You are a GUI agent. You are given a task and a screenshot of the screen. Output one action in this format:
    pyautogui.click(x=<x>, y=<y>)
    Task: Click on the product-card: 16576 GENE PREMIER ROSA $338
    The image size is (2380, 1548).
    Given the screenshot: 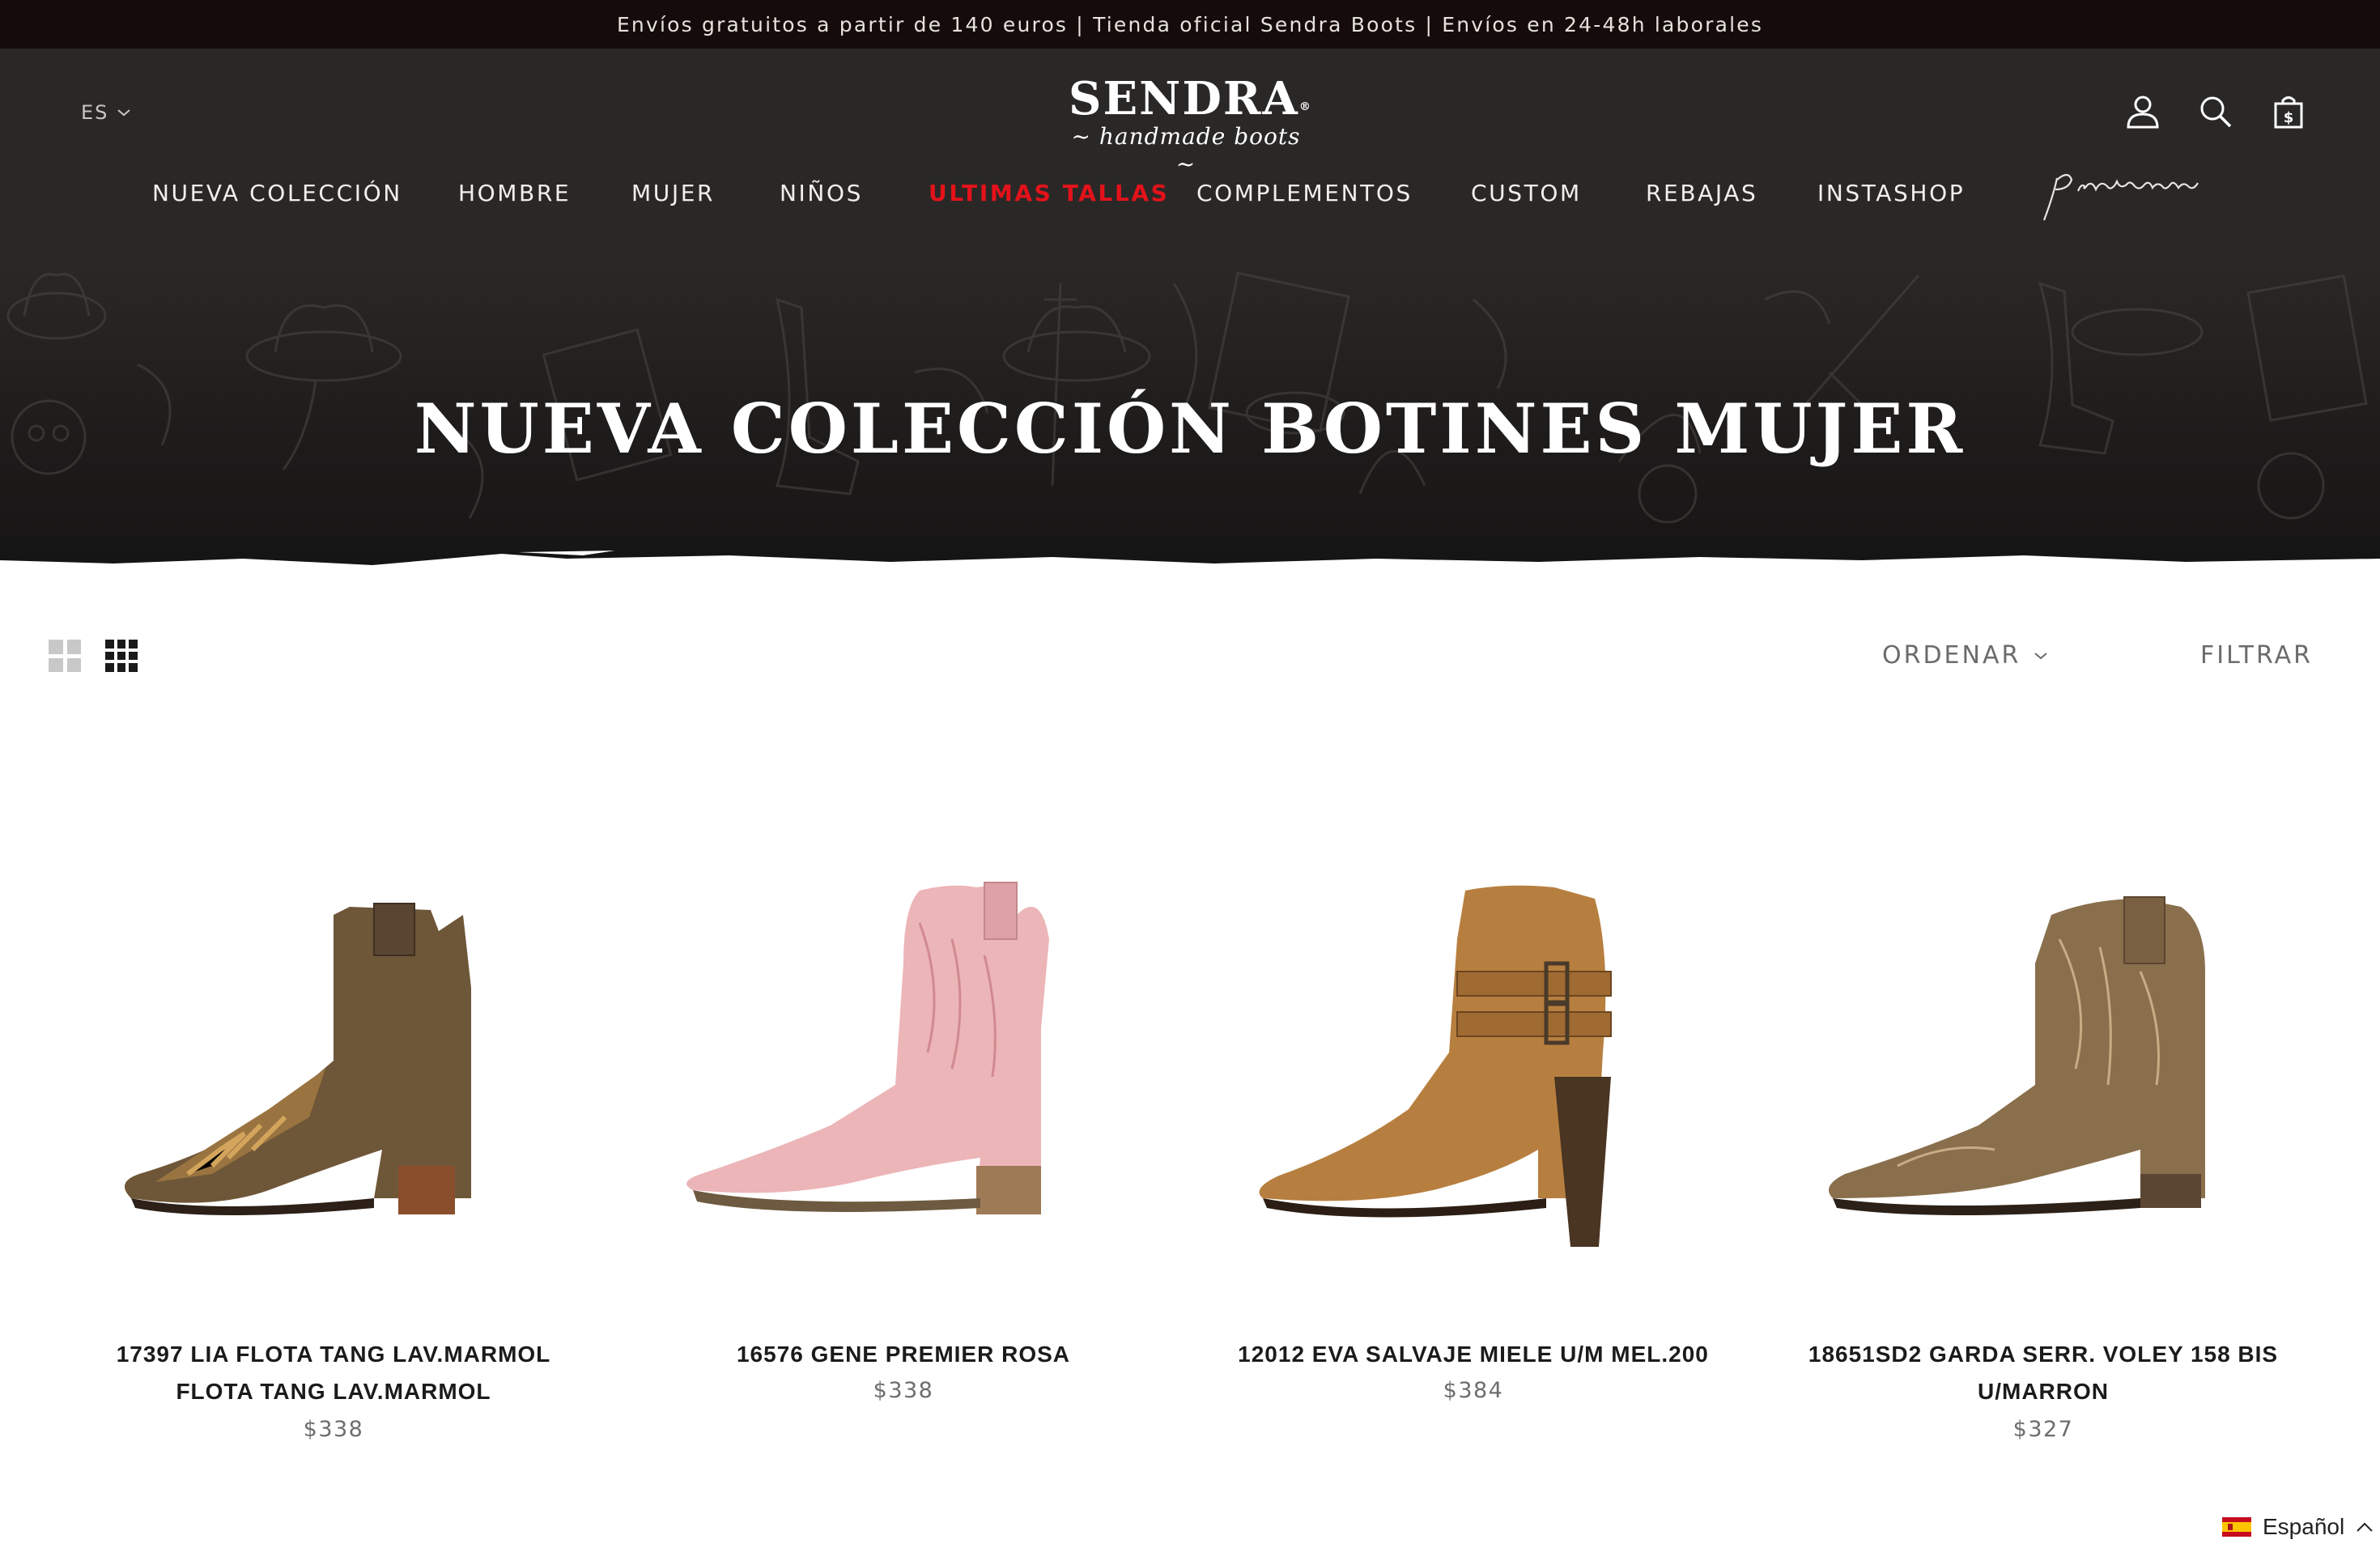 What is the action you would take?
    pyautogui.click(x=904, y=1149)
    